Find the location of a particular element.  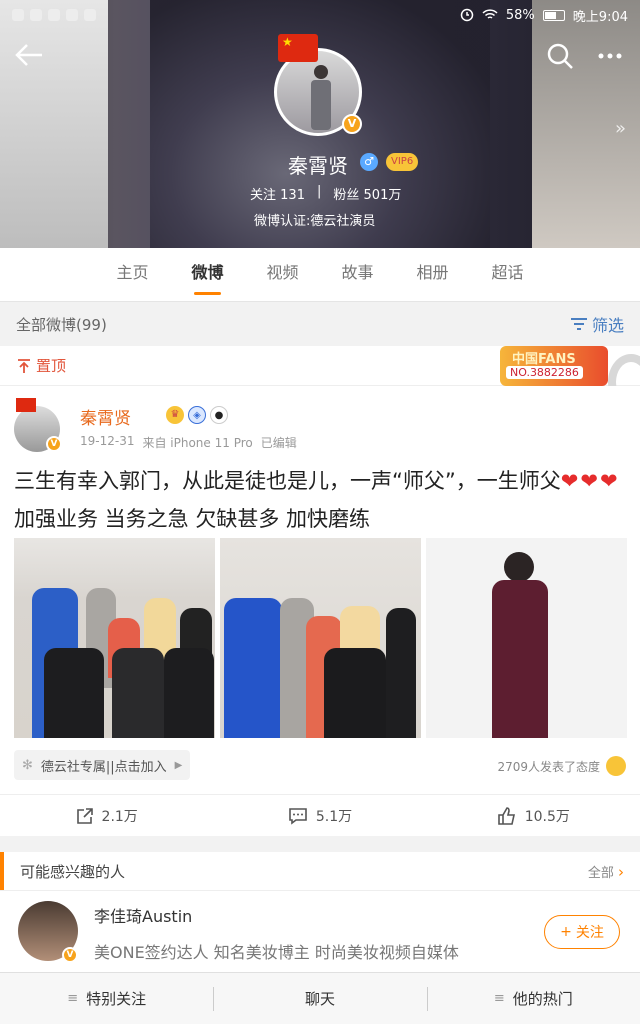

pin-top-icon is located at coordinates (24, 365).